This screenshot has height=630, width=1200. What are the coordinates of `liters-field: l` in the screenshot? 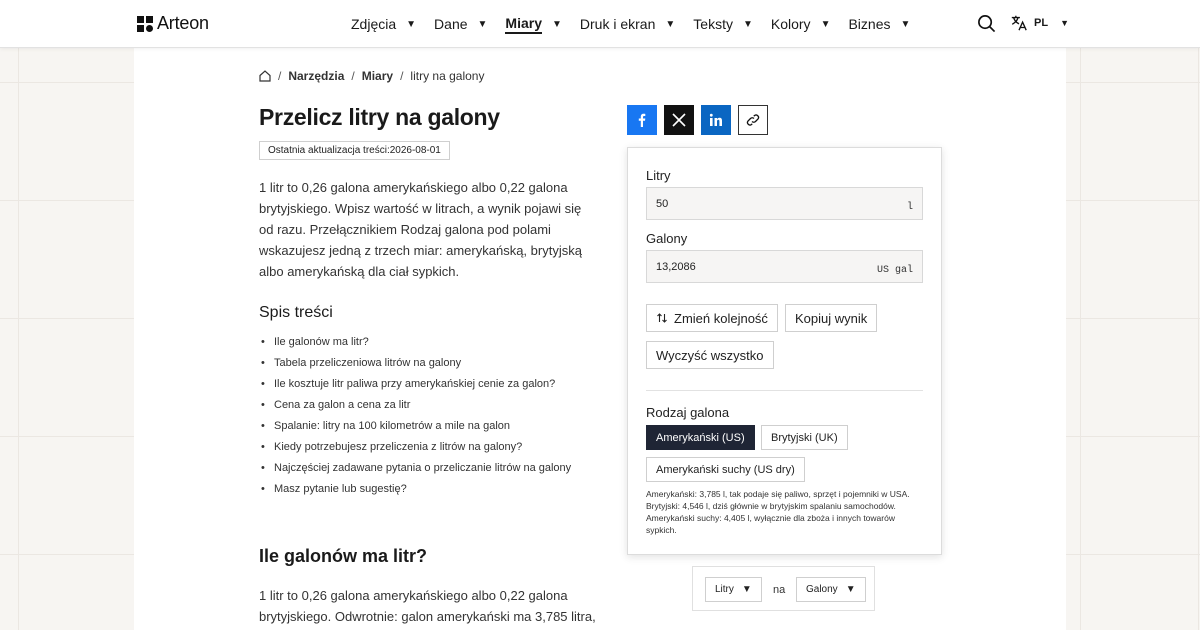 It's located at (784, 203).